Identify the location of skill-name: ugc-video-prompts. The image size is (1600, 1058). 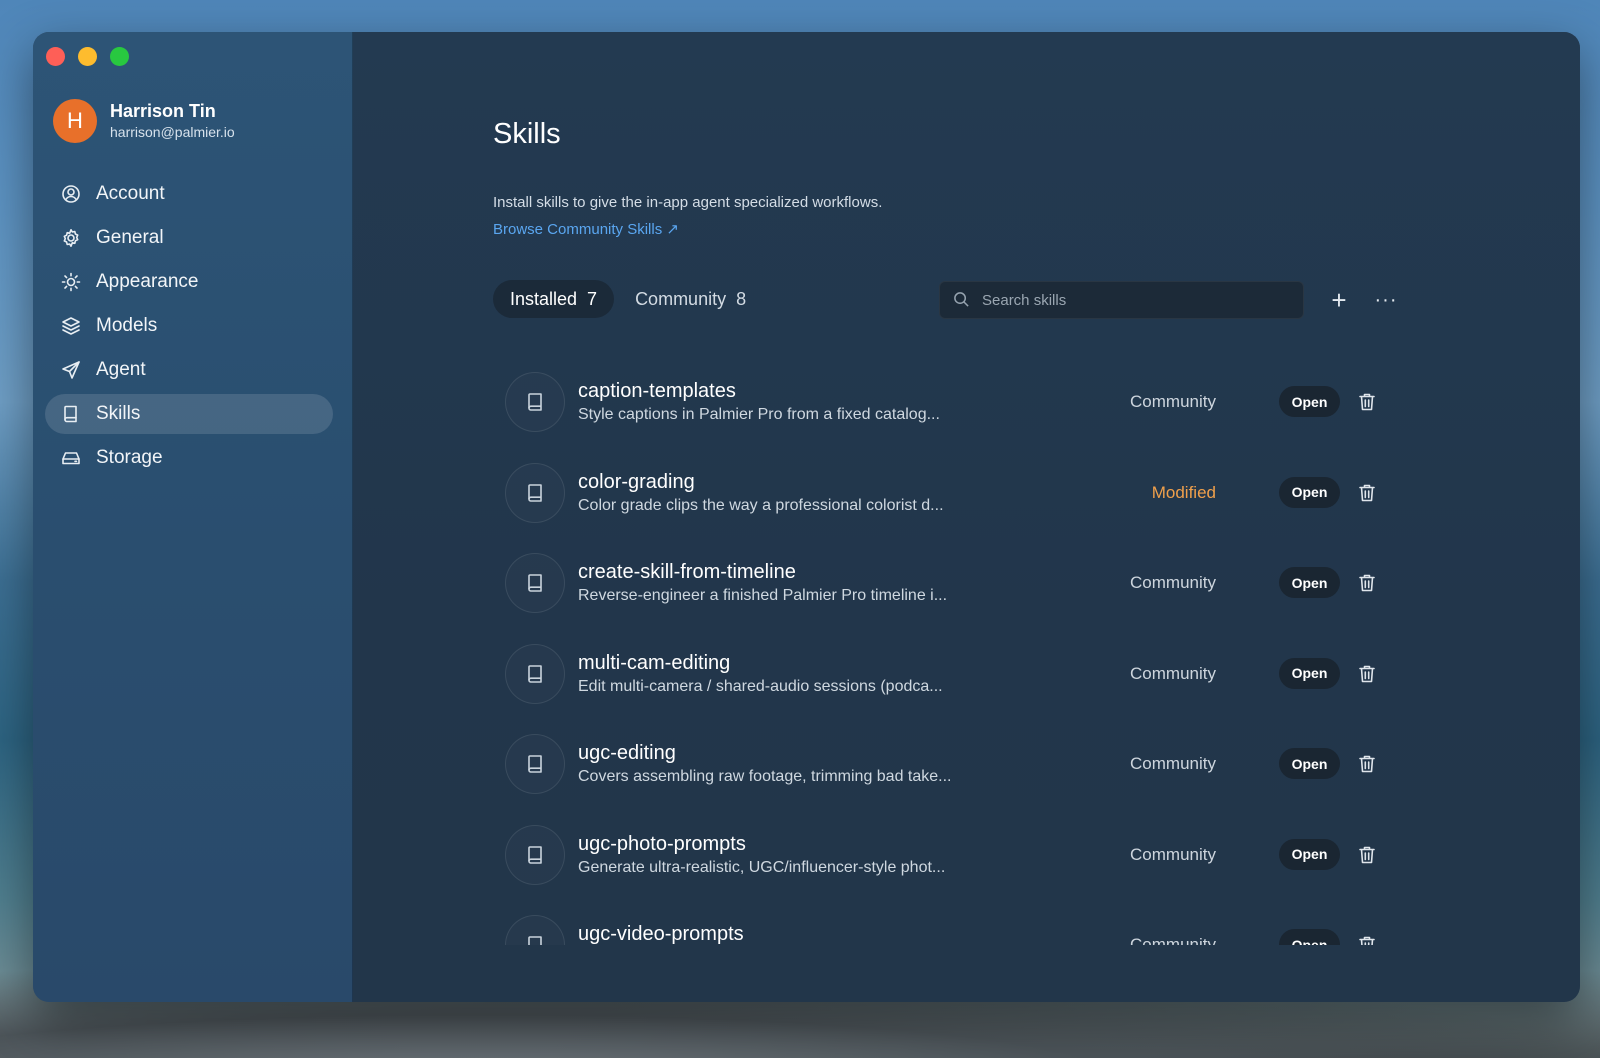
(661, 934).